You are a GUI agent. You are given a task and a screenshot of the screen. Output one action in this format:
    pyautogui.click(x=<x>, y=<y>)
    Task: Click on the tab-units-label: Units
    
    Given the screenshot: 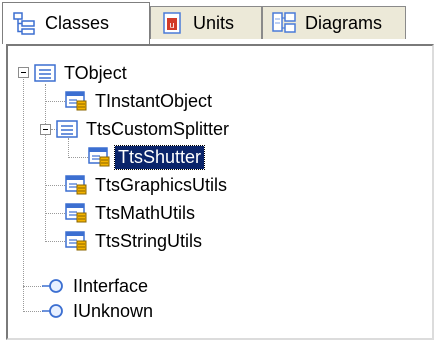 What is the action you would take?
    pyautogui.click(x=214, y=22)
    